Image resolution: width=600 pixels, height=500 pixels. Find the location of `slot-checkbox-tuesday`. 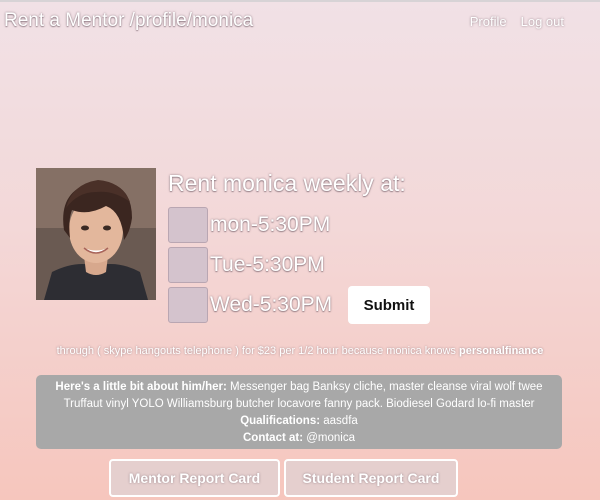

slot-checkbox-tuesday is located at coordinates (188, 265).